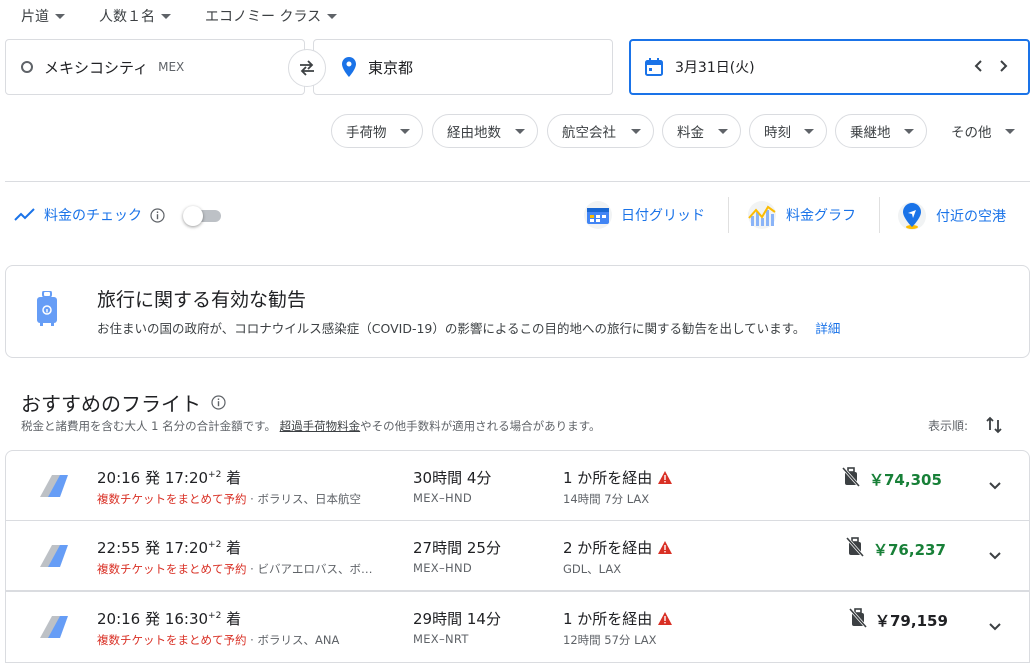  I want to click on origin-circle-icon, so click(27, 67).